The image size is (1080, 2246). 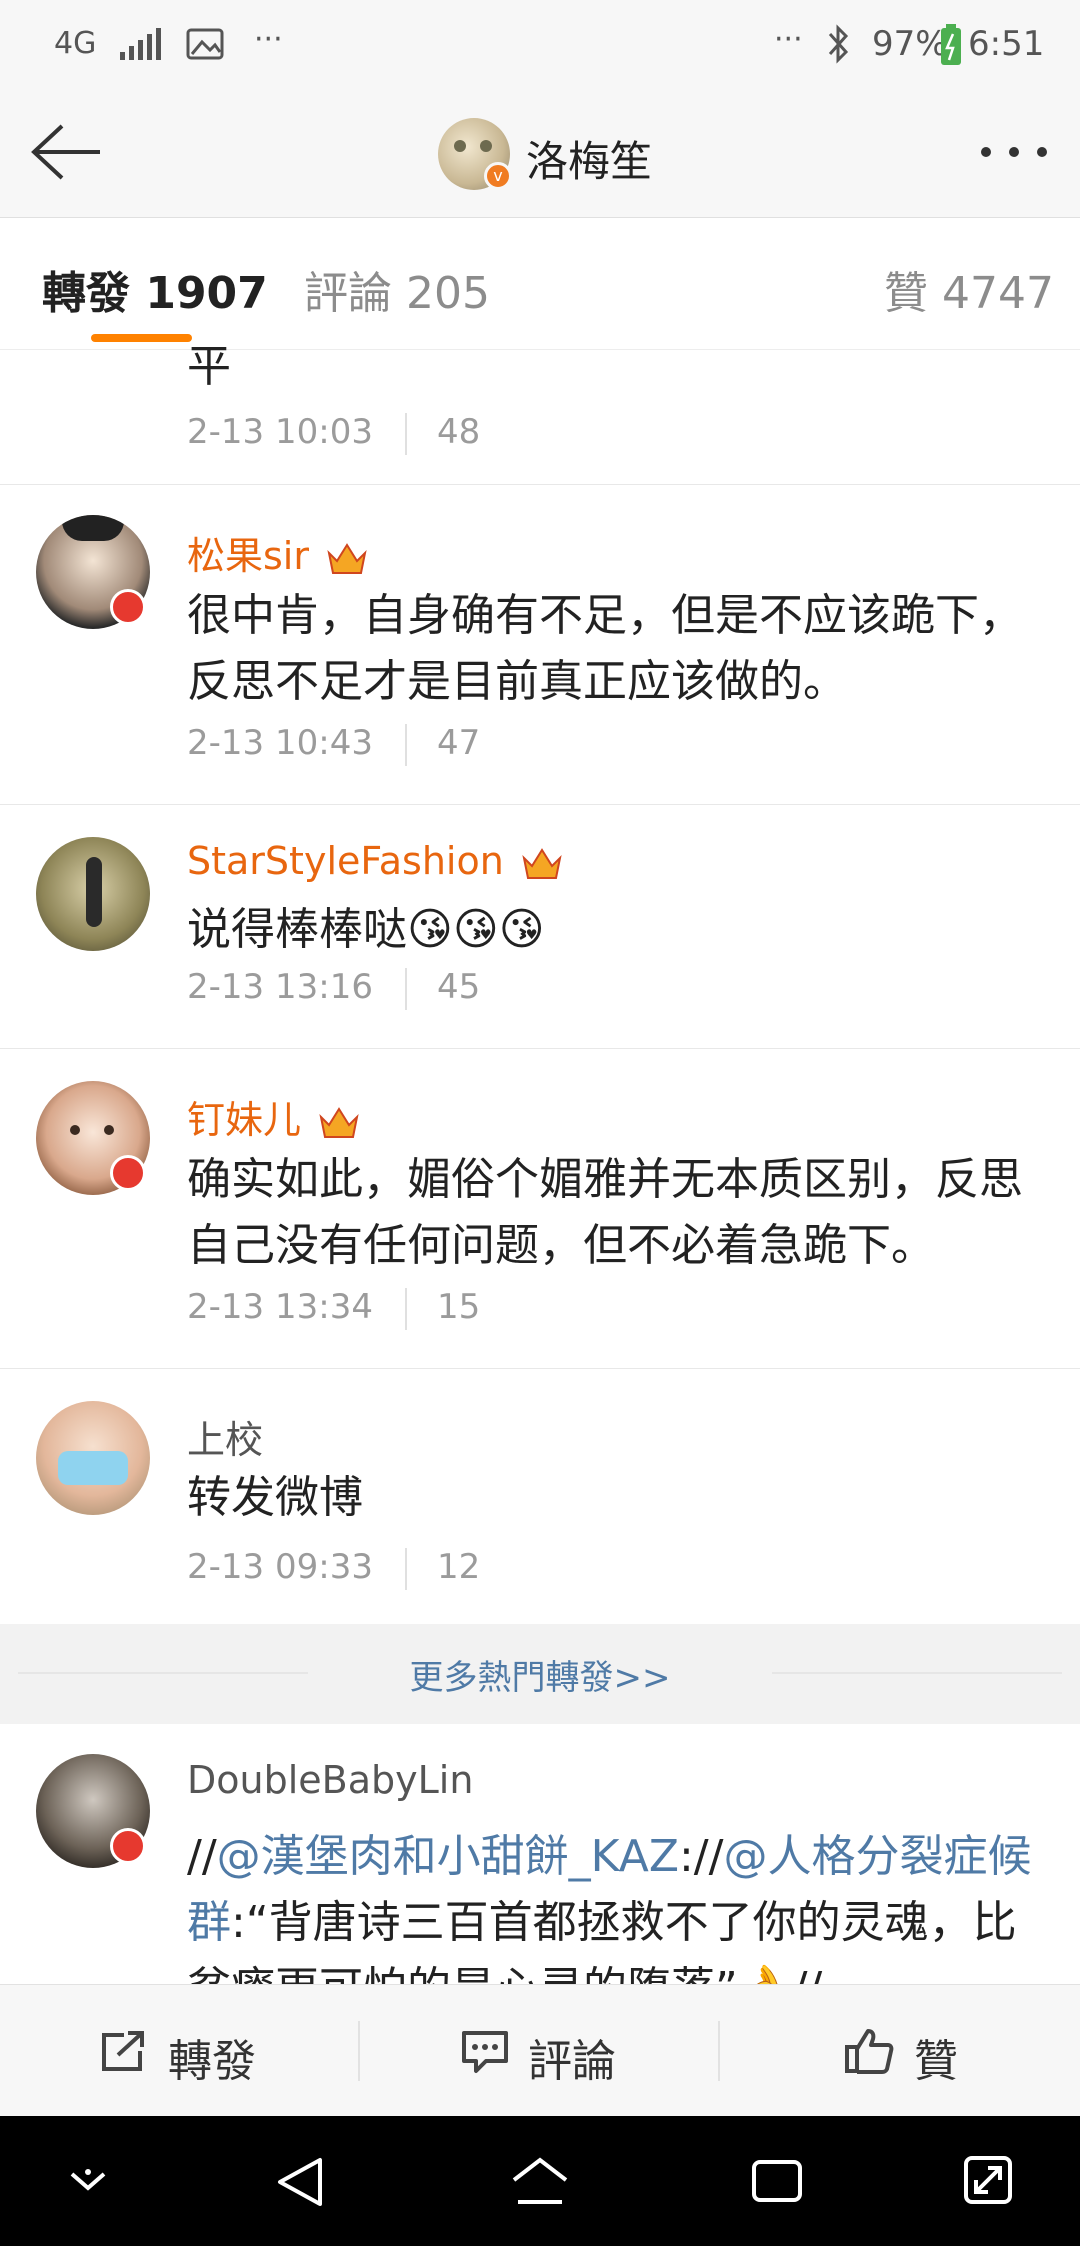 What do you see at coordinates (458, 987) in the screenshot?
I see `comment-likes: 45` at bounding box center [458, 987].